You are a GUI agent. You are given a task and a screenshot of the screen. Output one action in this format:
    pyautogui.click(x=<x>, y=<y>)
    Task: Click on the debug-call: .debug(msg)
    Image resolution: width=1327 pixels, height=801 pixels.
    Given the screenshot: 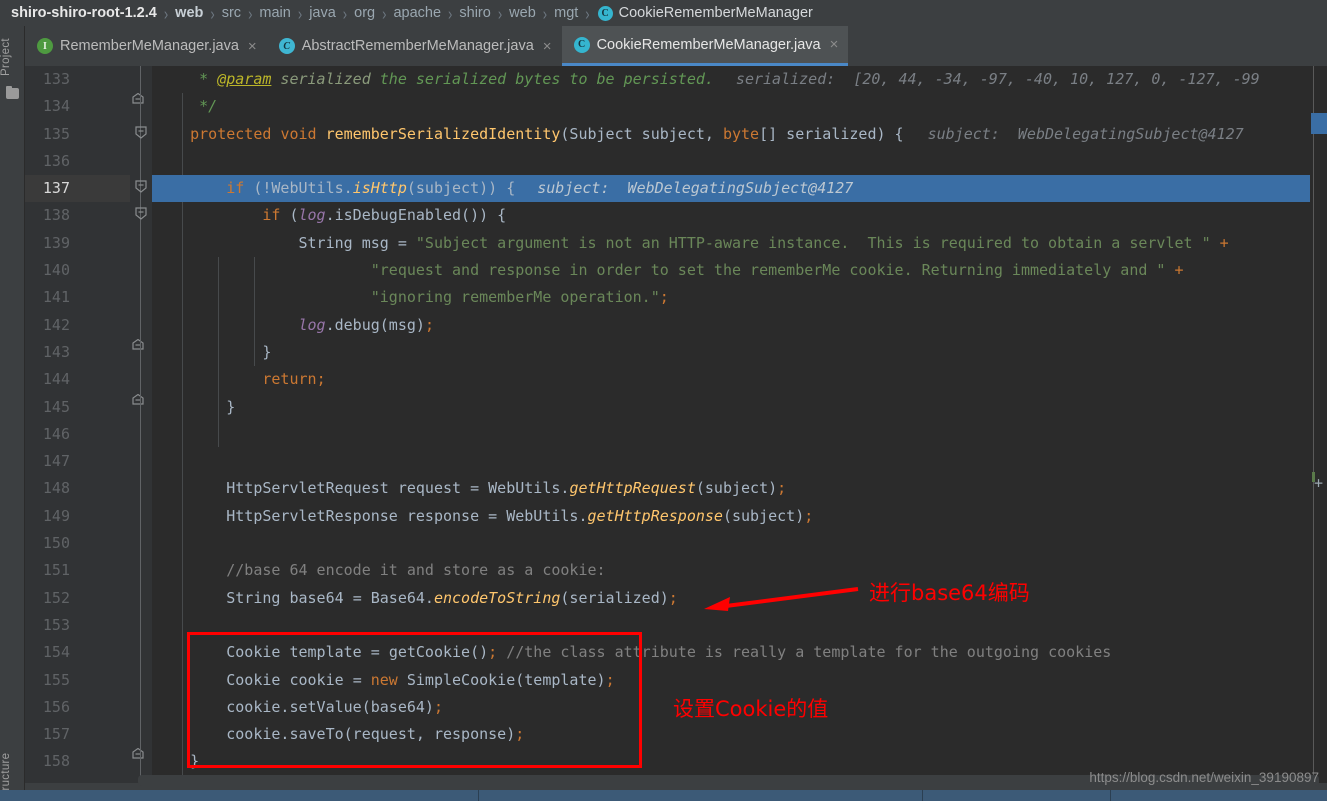 What is the action you would take?
    pyautogui.click(x=375, y=324)
    